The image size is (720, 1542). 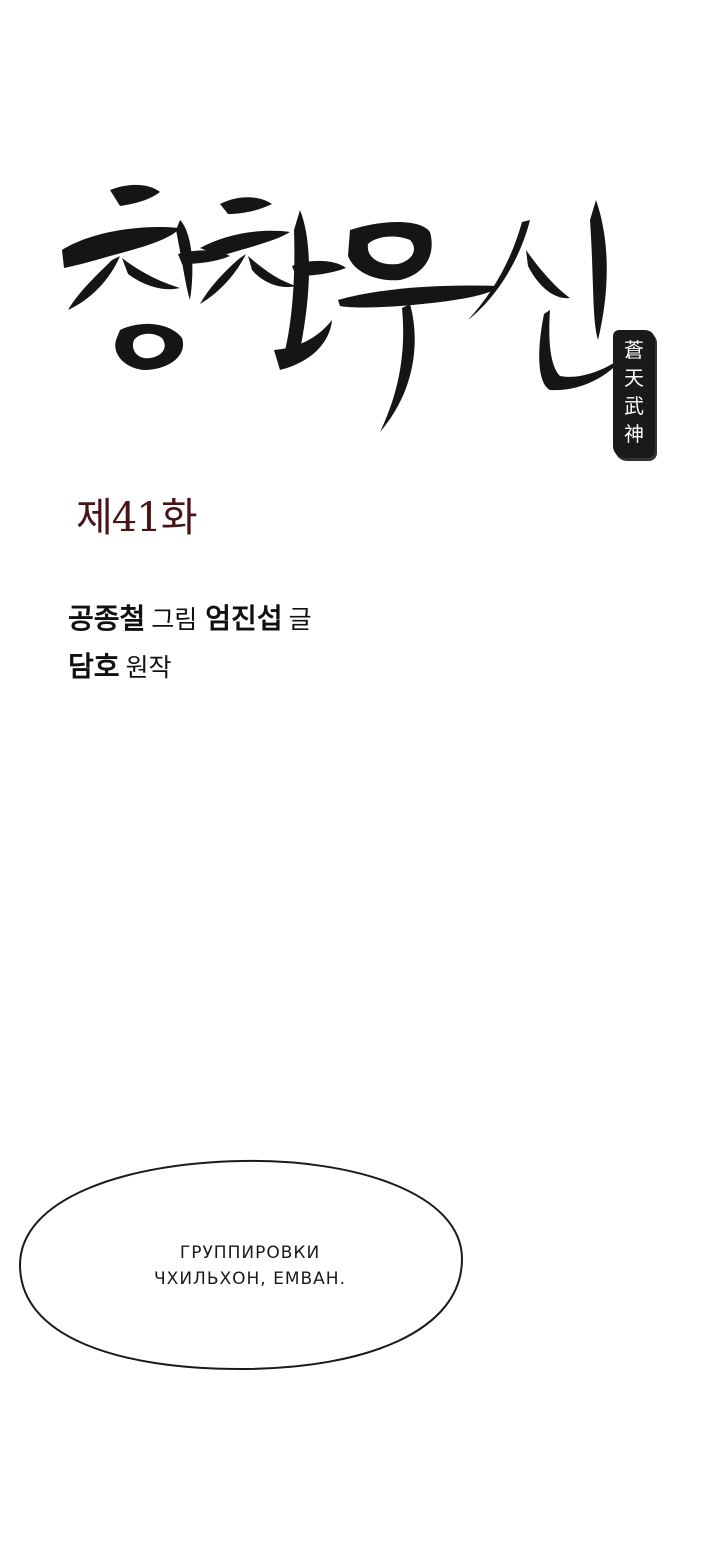 I want to click on episode-label: 제41화, so click(x=136, y=518).